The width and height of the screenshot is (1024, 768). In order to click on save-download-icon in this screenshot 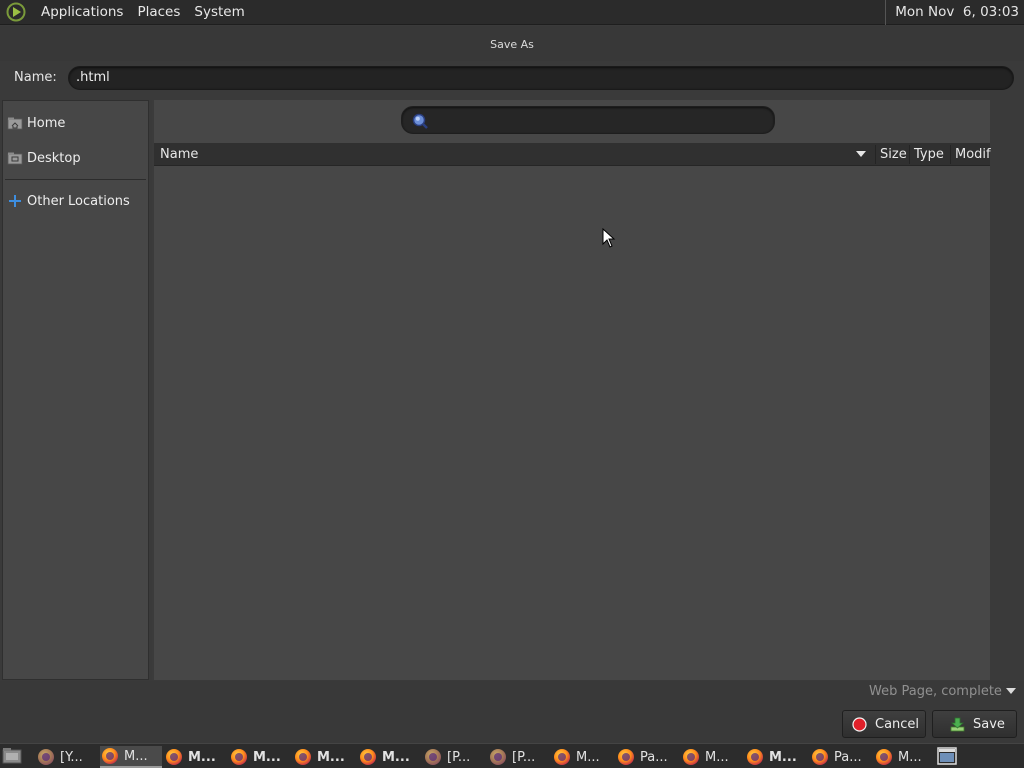, I will do `click(957, 724)`.